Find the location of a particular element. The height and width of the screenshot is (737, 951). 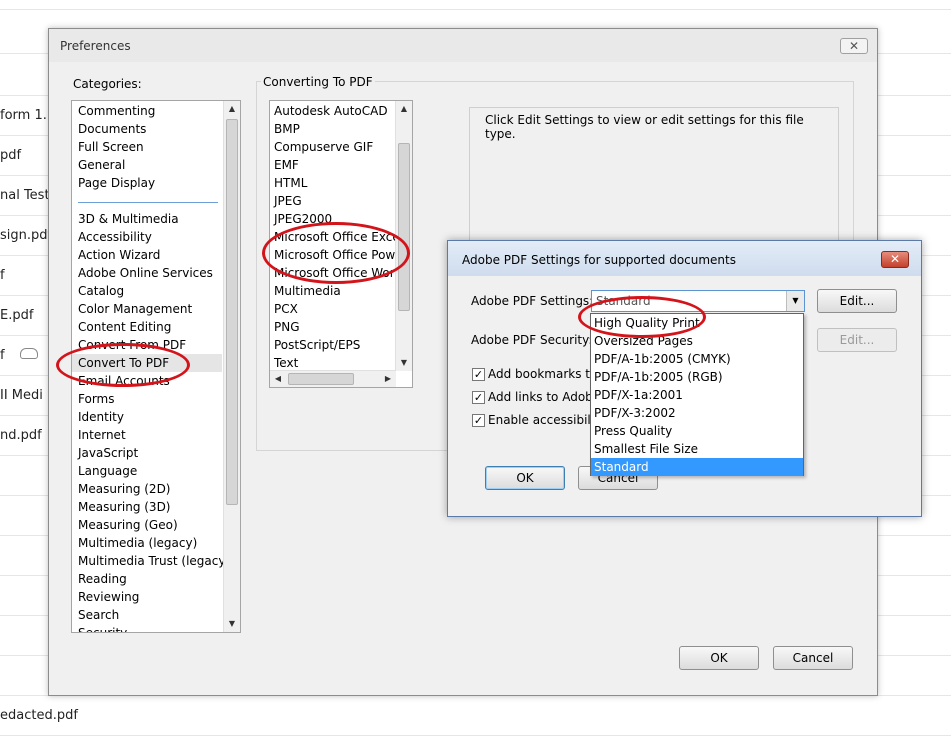

category-item: JavaScript is located at coordinates (108, 453).